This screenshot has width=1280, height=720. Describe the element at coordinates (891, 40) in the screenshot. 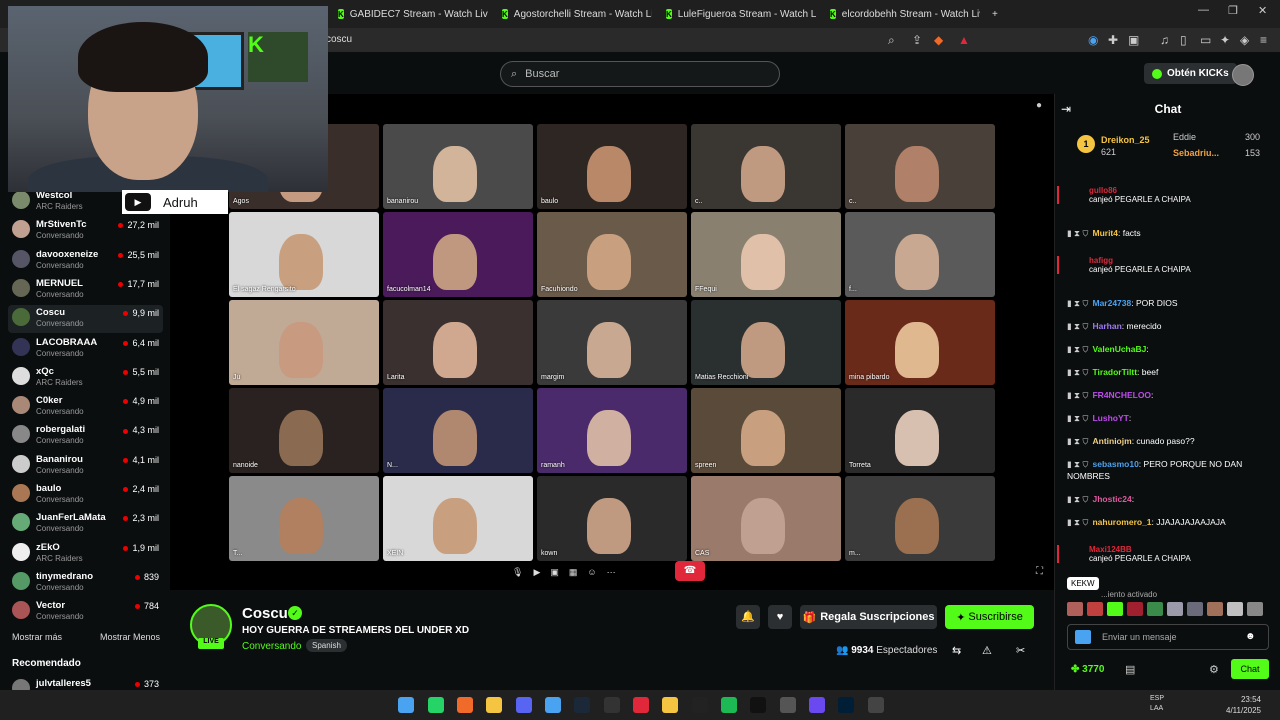

I see `zoom-icon: ⌕` at that location.